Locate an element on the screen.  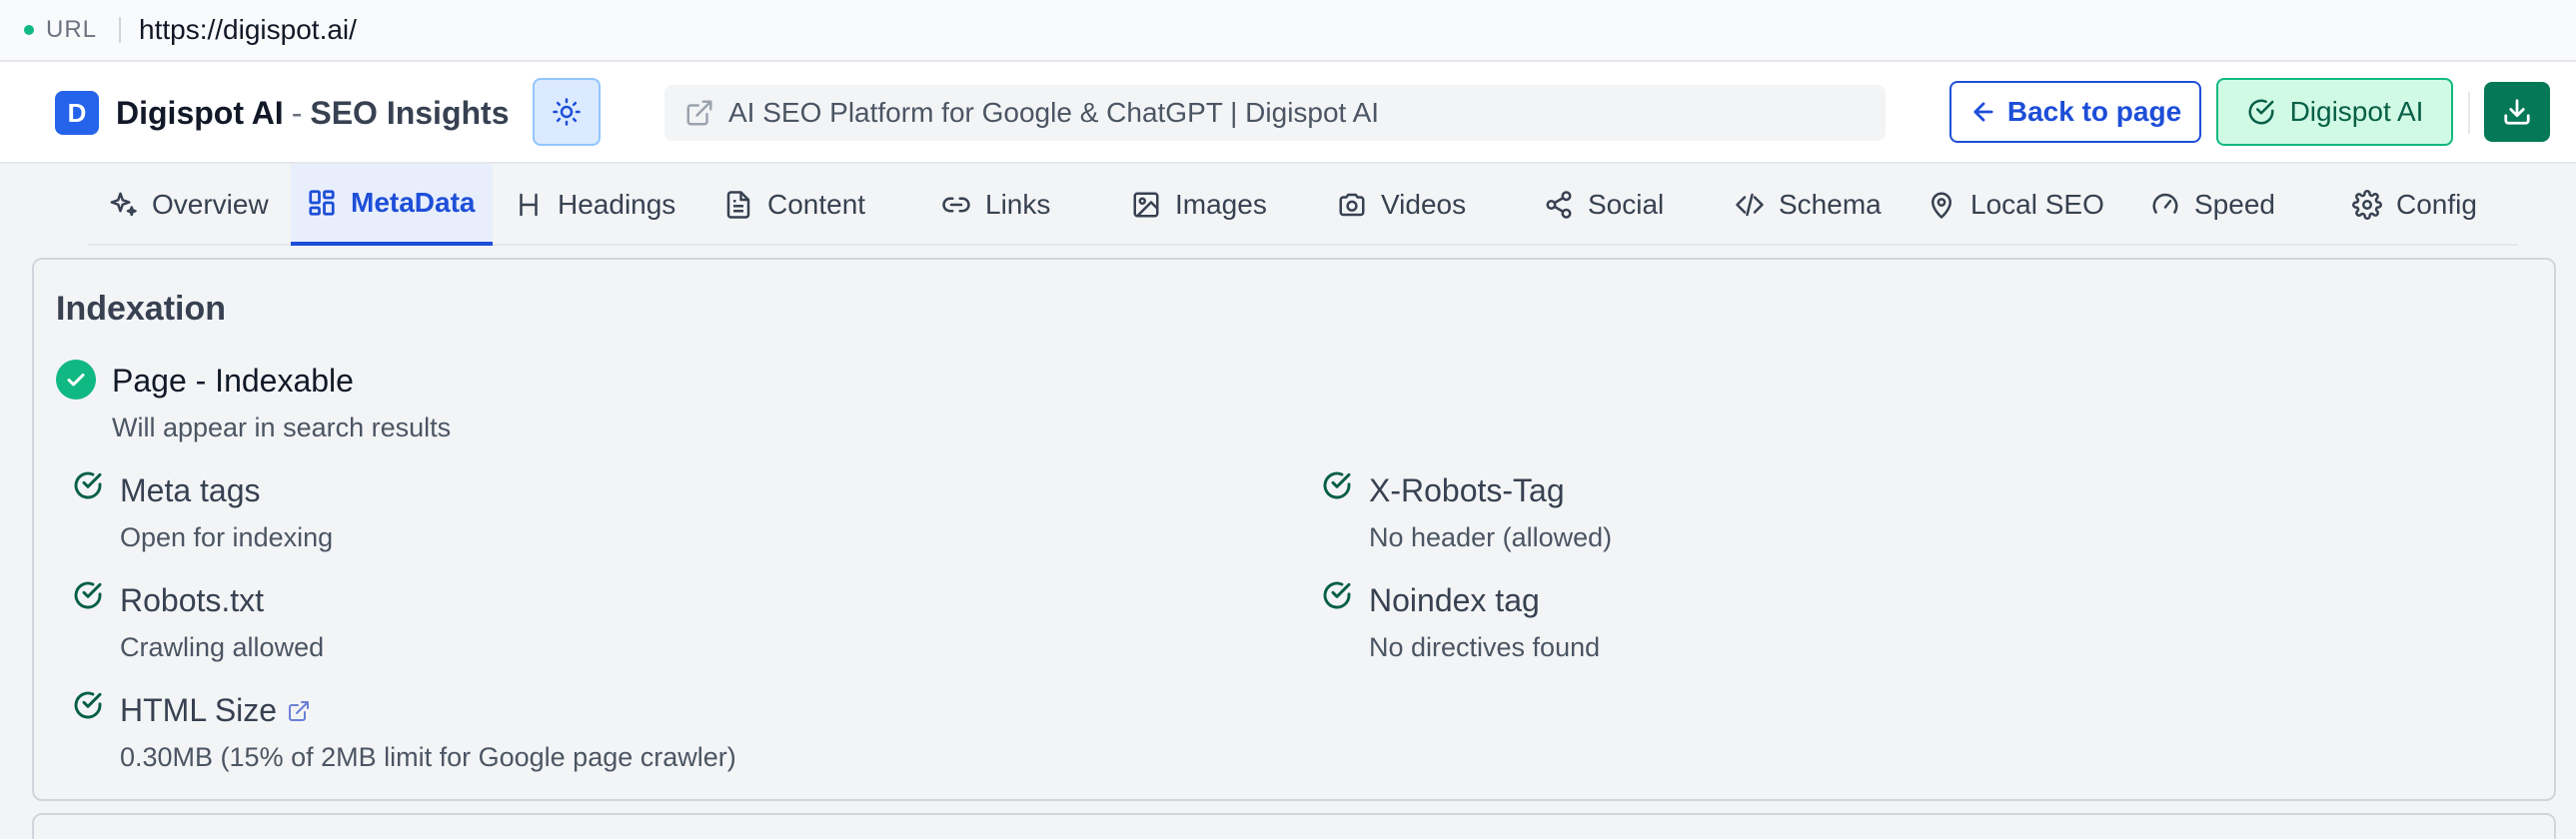
download-icon is located at coordinates (2517, 112).